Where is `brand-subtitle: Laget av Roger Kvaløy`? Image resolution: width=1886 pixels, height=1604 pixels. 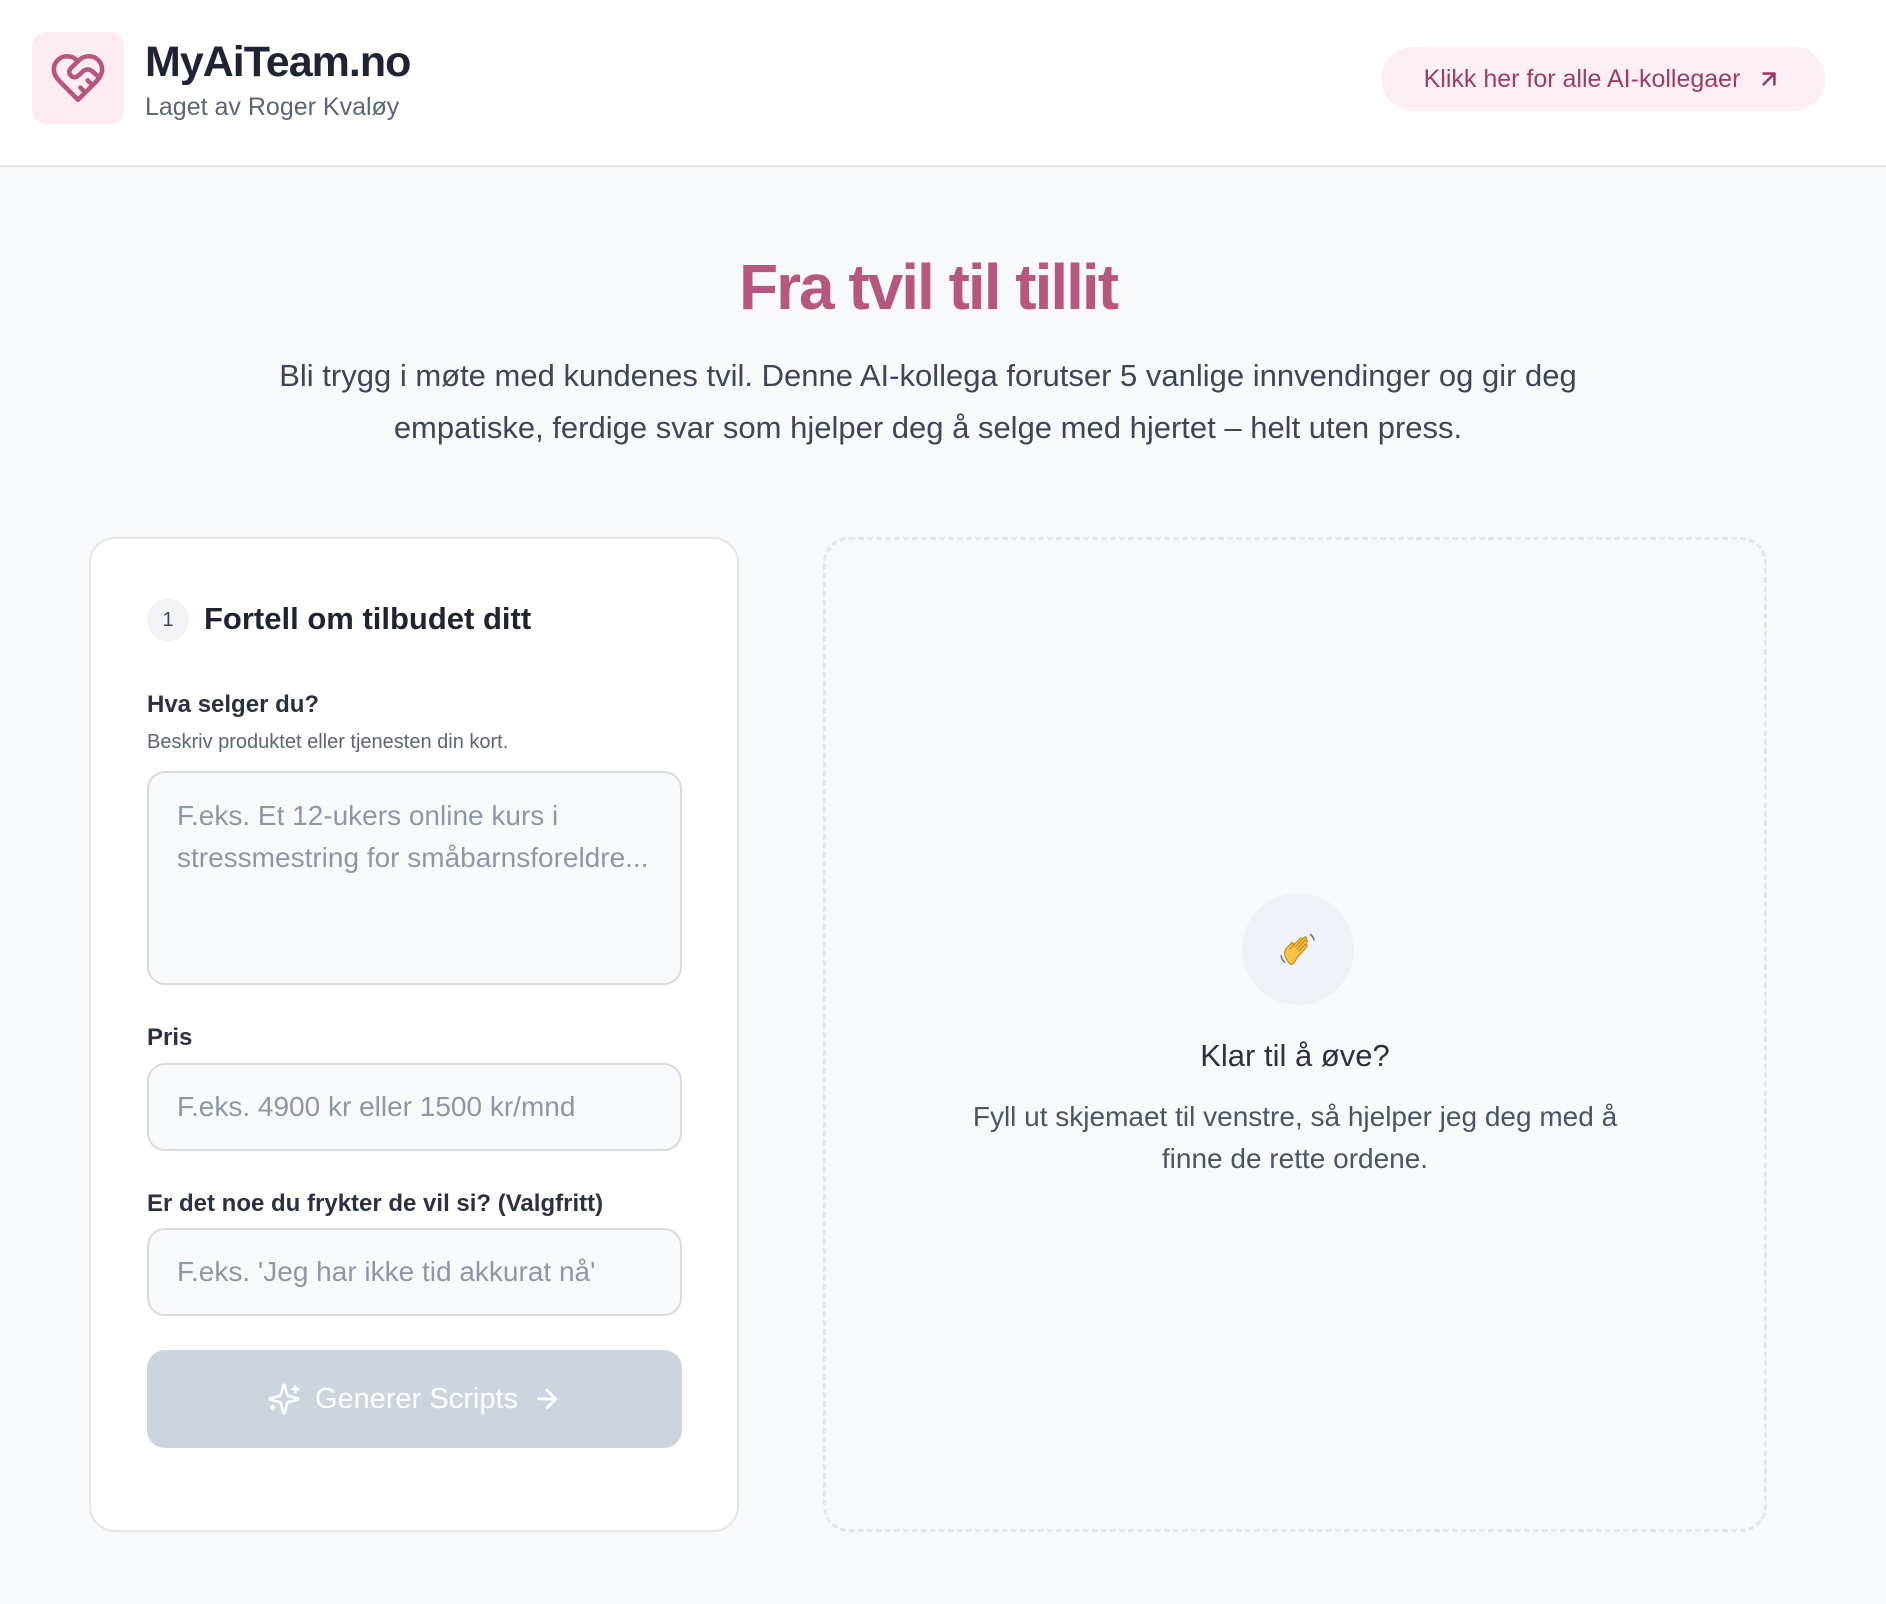 brand-subtitle: Laget av Roger Kvaløy is located at coordinates (272, 107).